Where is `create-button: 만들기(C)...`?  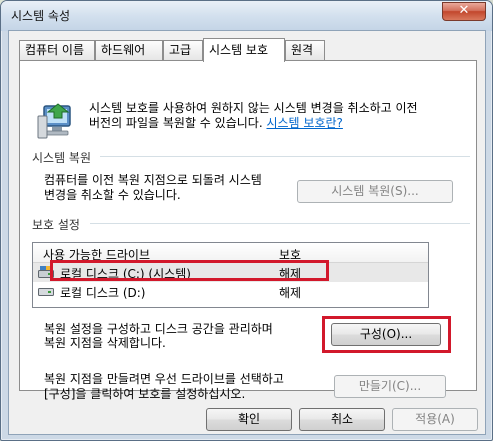 create-button: 만들기(C)... is located at coordinates (390, 386).